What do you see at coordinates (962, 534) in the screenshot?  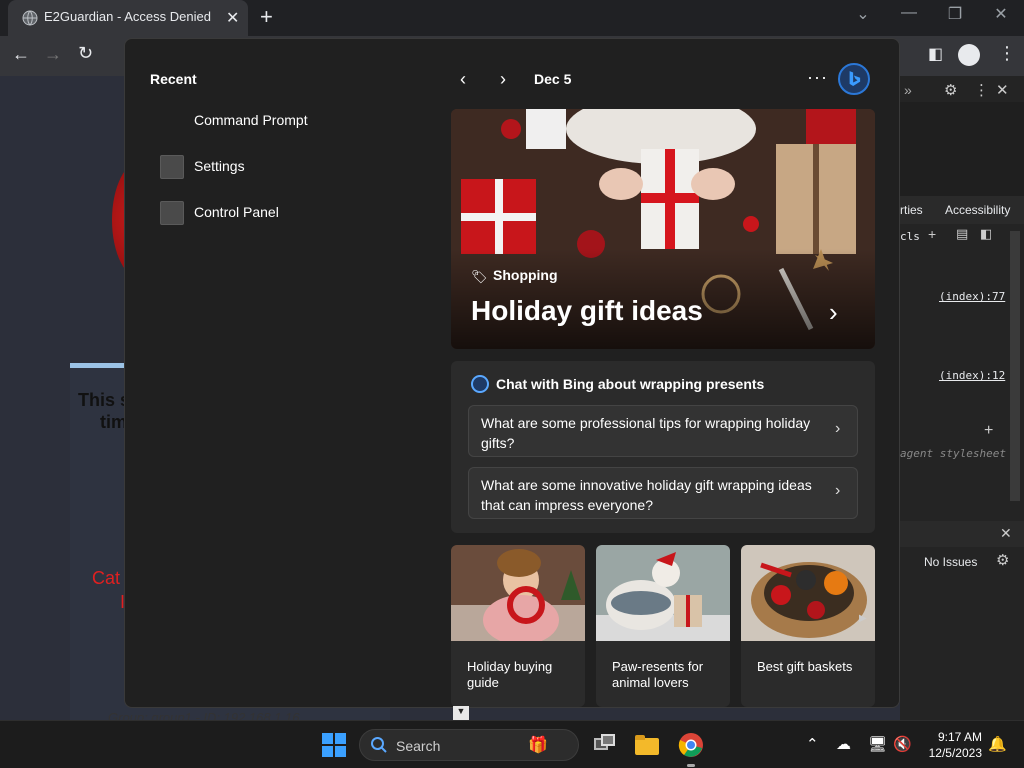 I see `drawer-header: ✕` at bounding box center [962, 534].